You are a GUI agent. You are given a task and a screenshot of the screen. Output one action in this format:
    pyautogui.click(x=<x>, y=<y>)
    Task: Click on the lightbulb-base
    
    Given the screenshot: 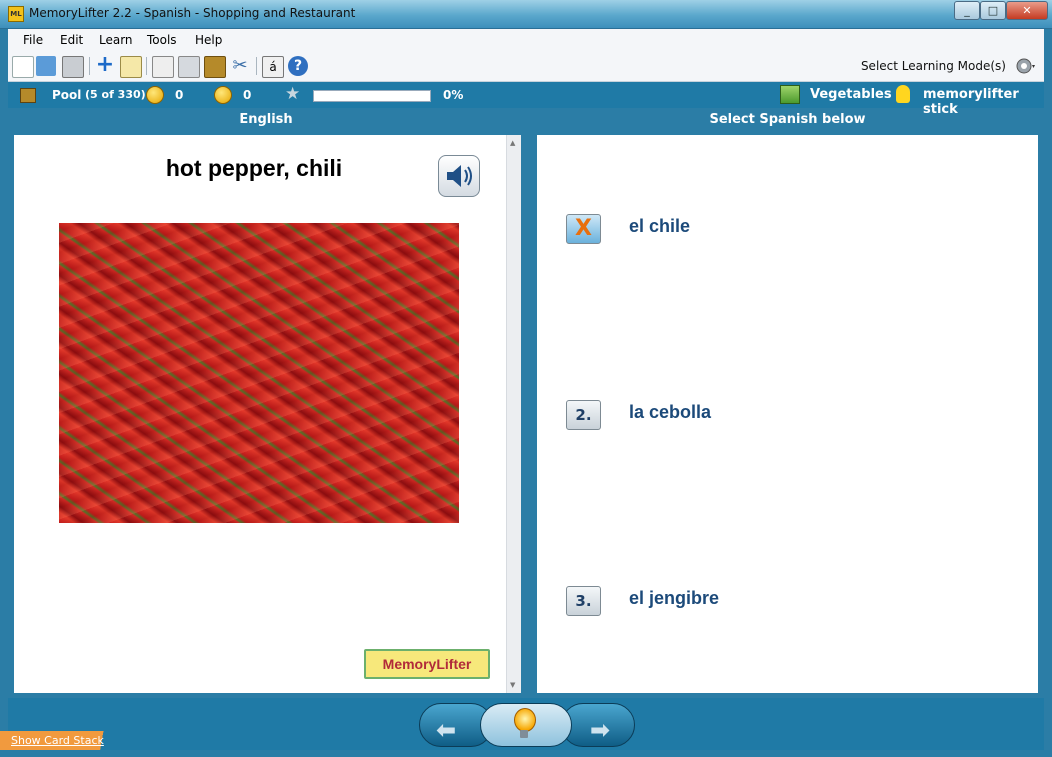 What is the action you would take?
    pyautogui.click(x=524, y=734)
    